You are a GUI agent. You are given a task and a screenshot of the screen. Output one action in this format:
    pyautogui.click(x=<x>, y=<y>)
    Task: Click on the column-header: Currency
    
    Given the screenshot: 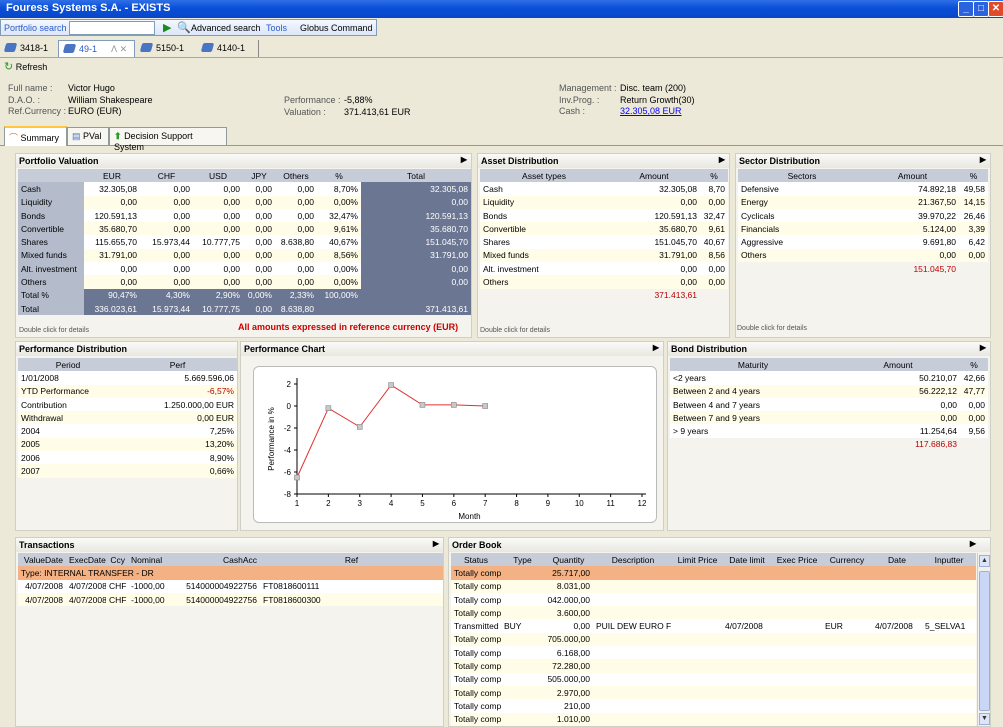 What is the action you would take?
    pyautogui.click(x=847, y=560)
    